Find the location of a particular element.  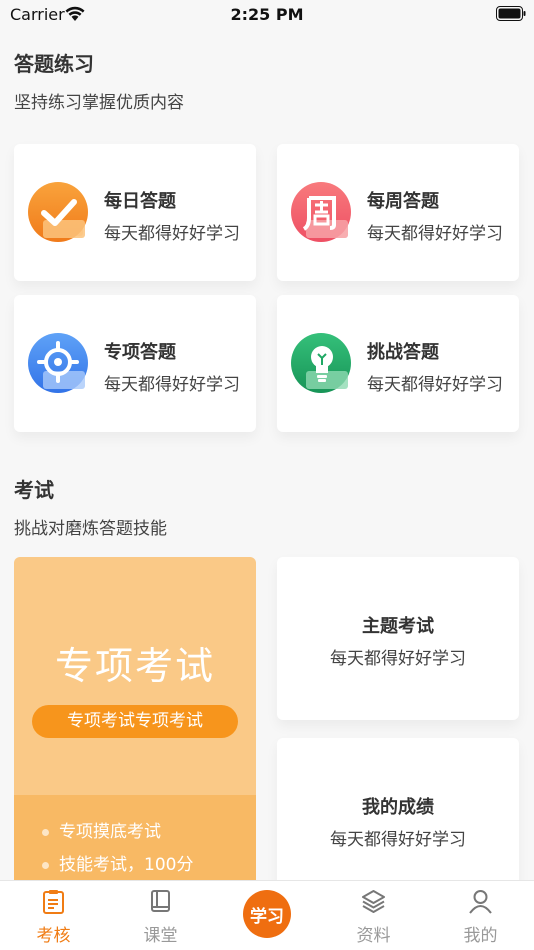

book-icon is located at coordinates (160, 901).